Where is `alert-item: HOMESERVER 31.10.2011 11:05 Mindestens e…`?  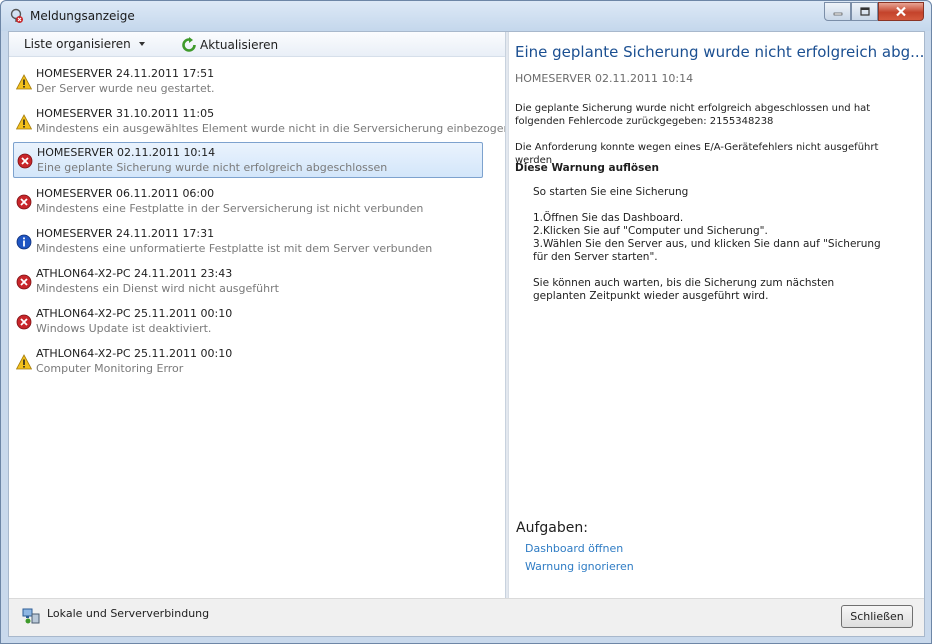 alert-item: HOMESERVER 31.10.2011 11:05 Mindestens e… is located at coordinates (261, 122).